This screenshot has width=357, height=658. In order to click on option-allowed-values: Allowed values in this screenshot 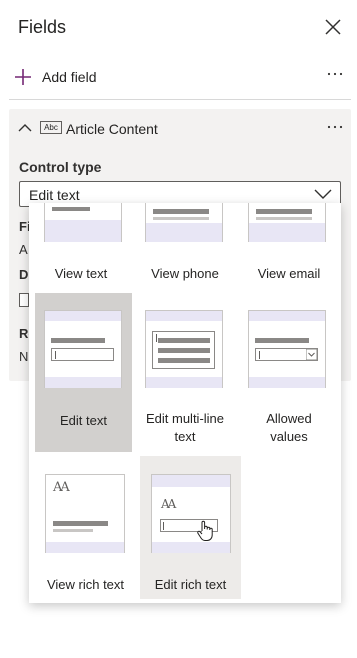, I will do `click(289, 372)`.